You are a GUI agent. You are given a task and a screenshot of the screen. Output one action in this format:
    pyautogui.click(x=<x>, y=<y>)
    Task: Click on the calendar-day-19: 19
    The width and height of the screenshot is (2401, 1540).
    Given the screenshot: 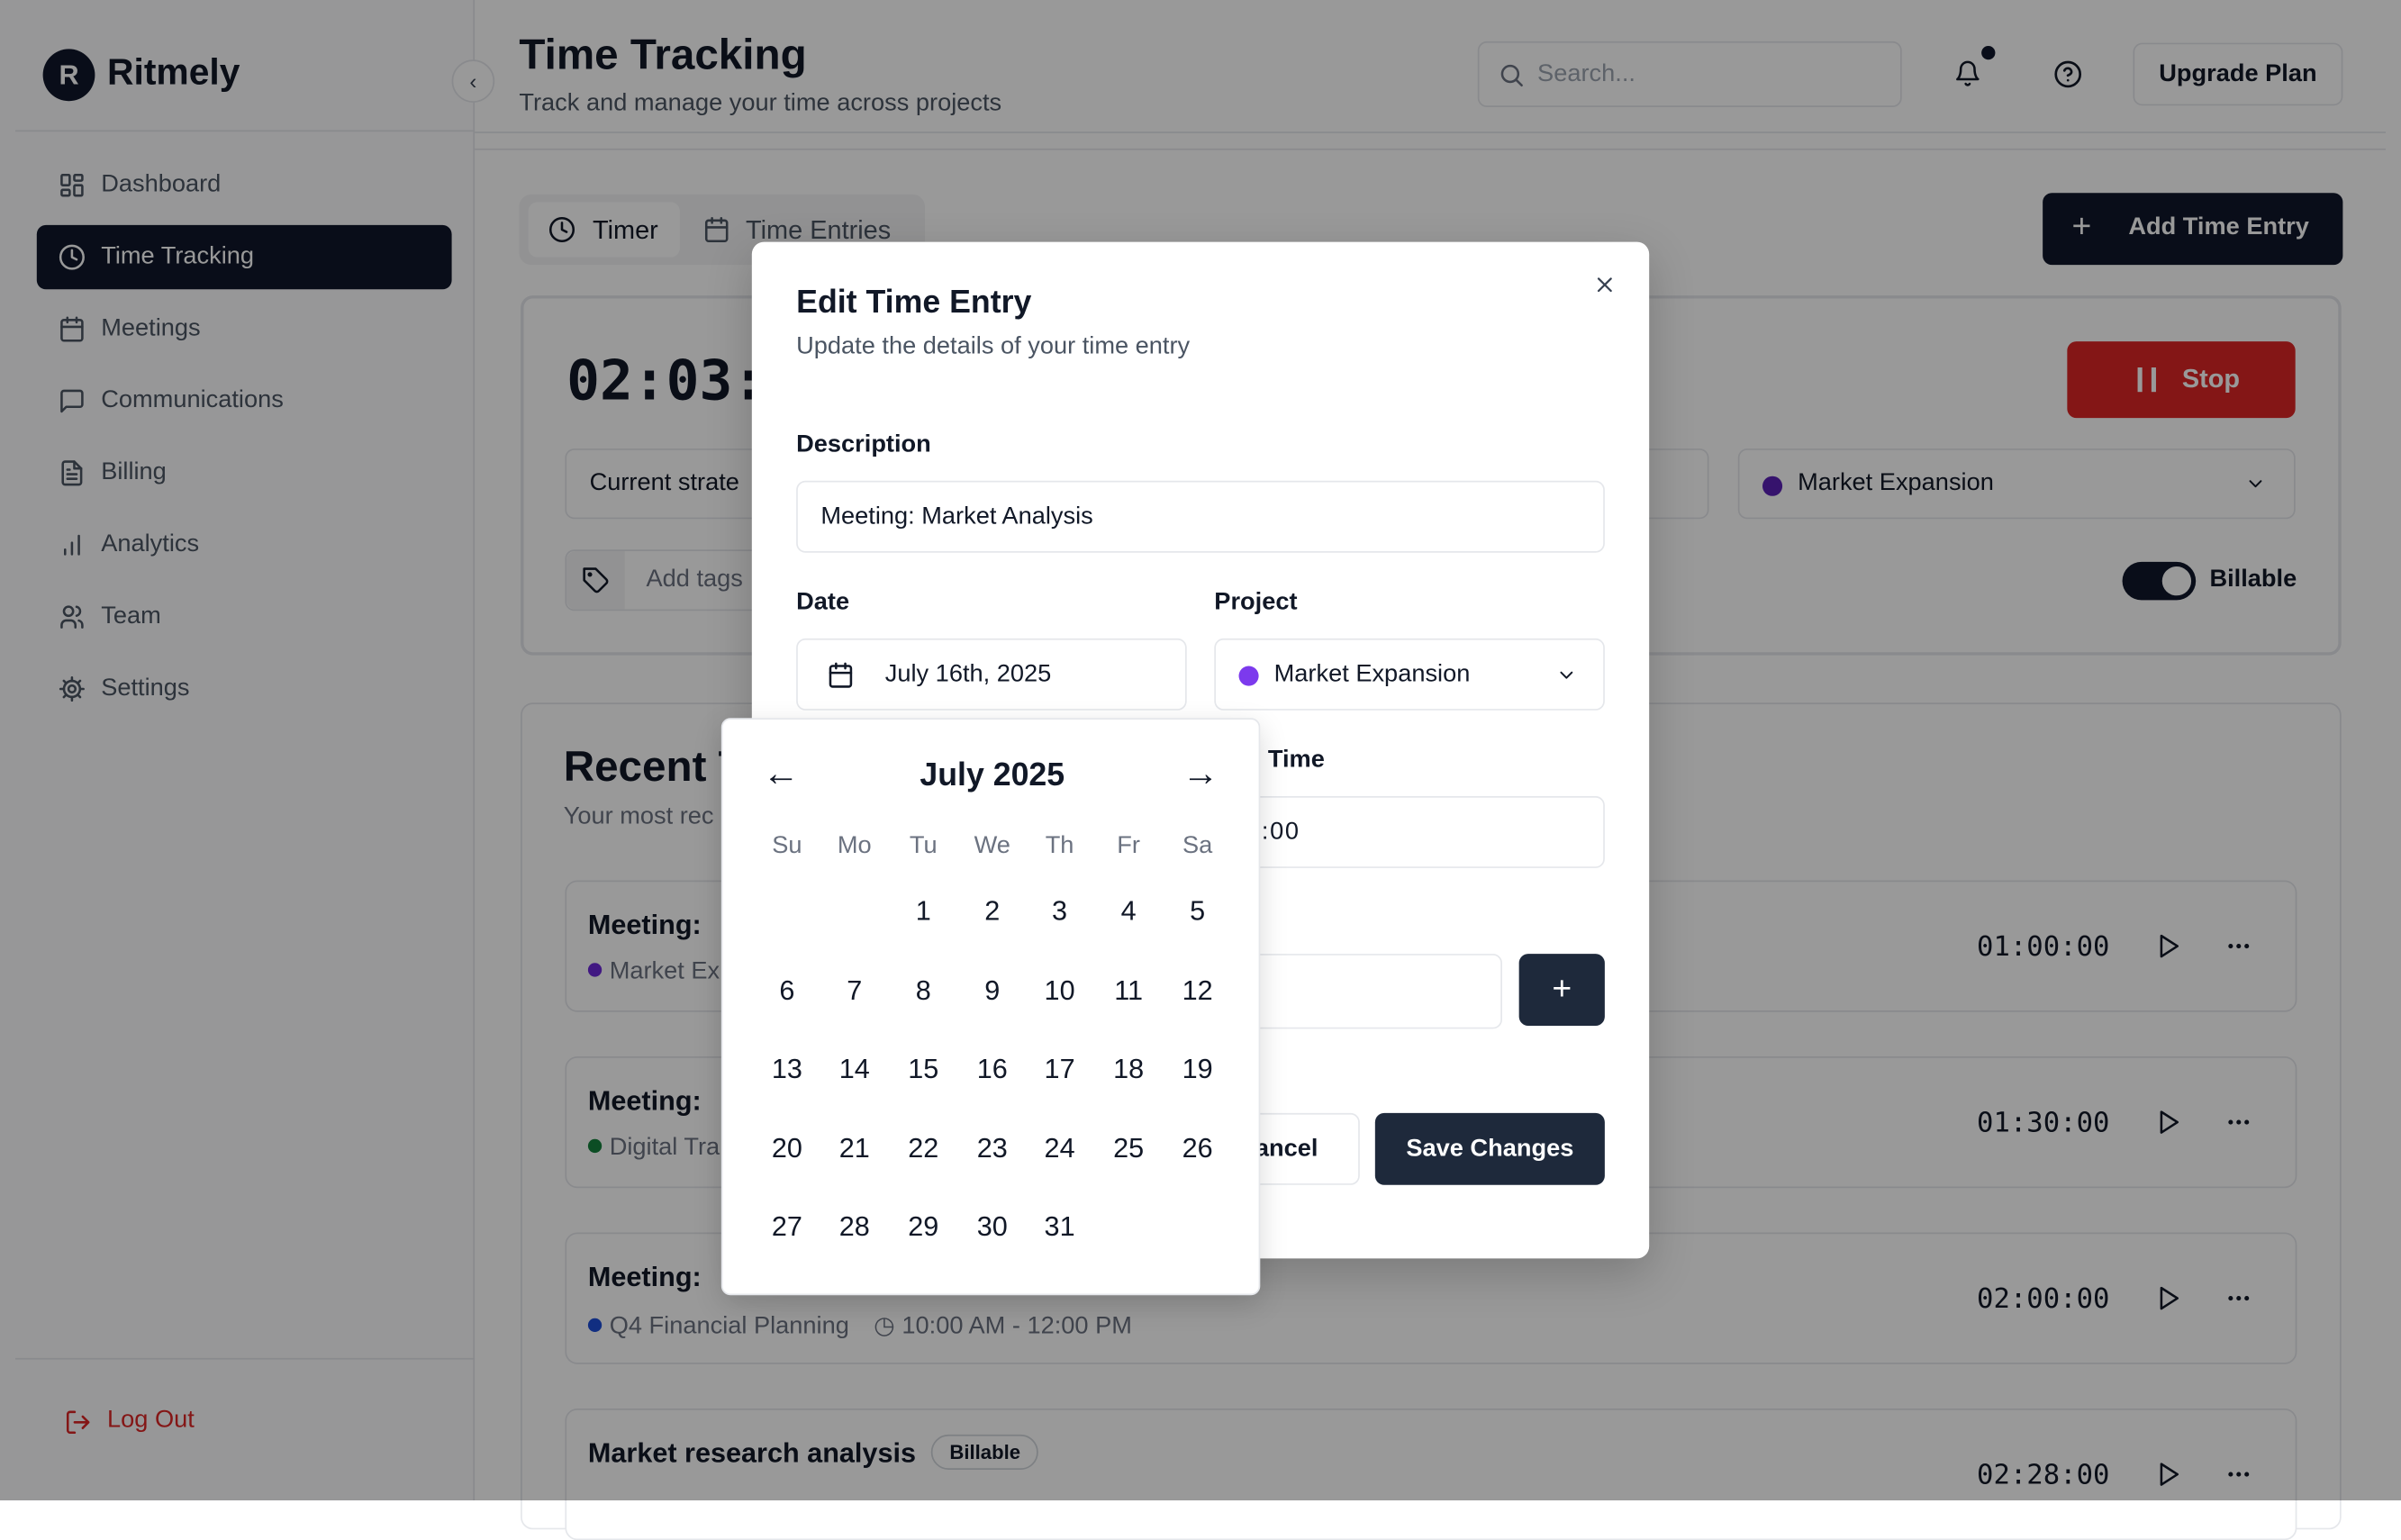 What is the action you would take?
    pyautogui.click(x=1197, y=1069)
    